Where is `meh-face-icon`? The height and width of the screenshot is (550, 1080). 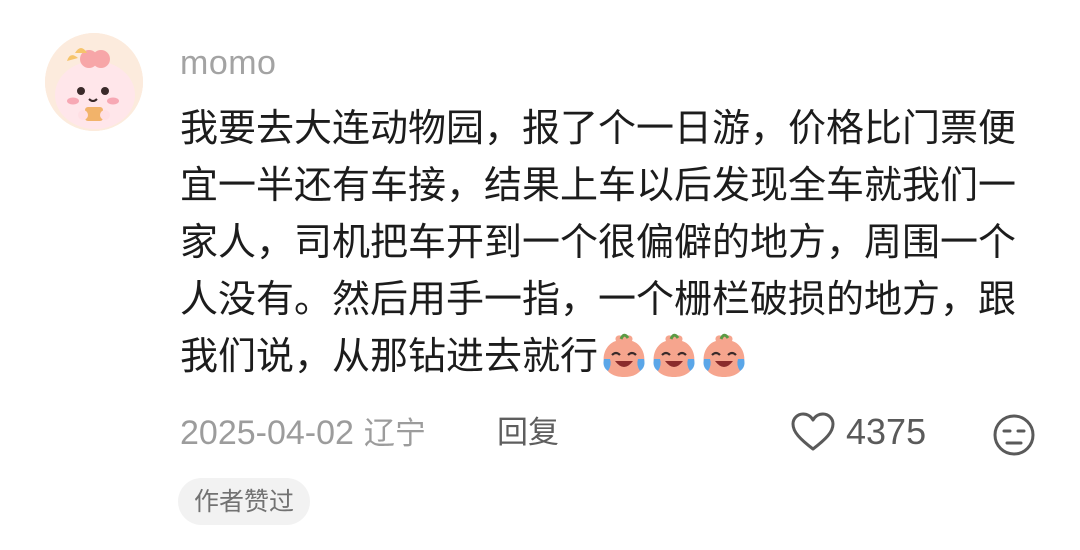 meh-face-icon is located at coordinates (1014, 435).